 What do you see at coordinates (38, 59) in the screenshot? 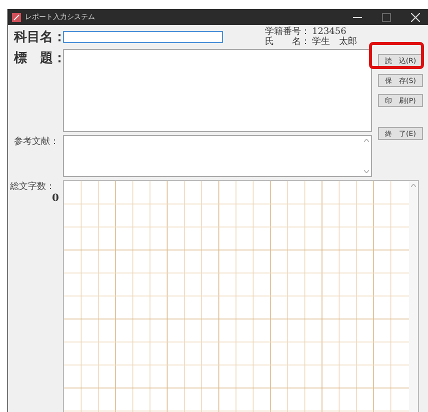
I see `title-label: 標 題：` at bounding box center [38, 59].